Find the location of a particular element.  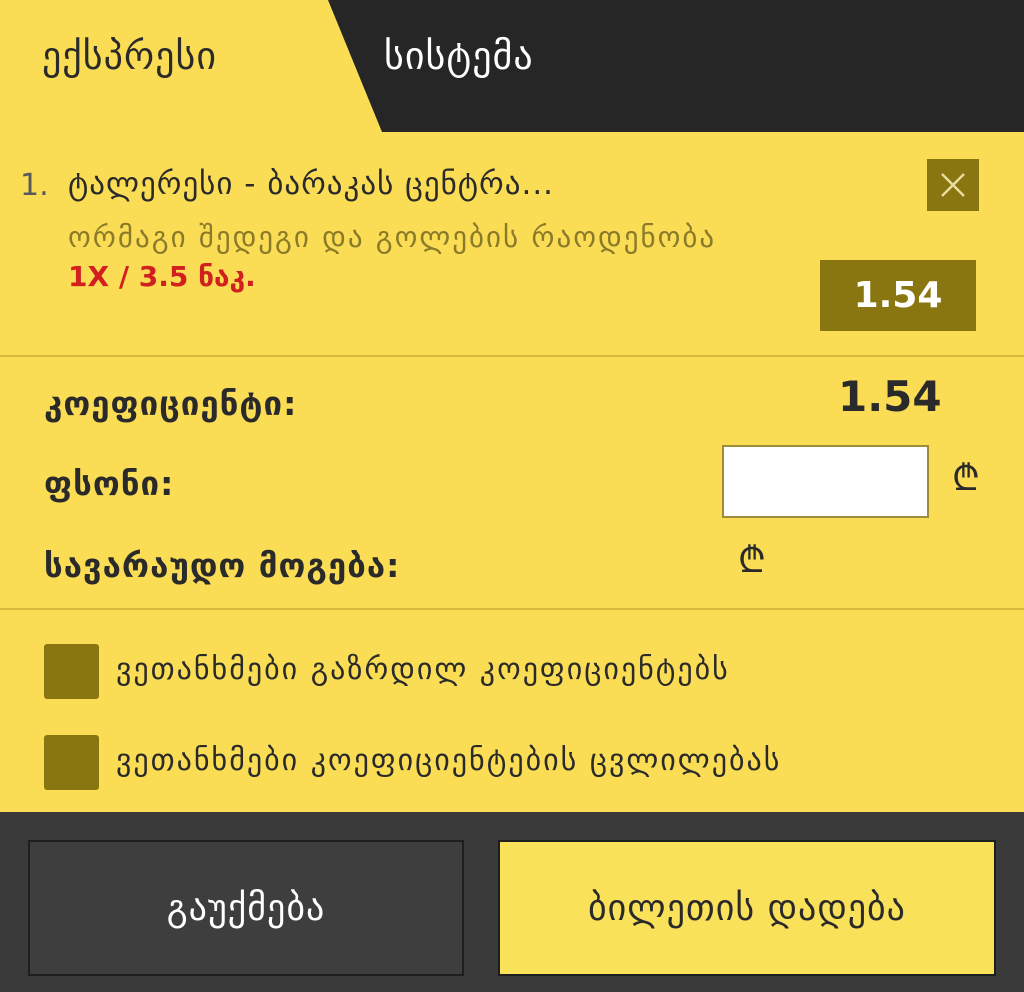

remove-bet-button is located at coordinates (953, 185).